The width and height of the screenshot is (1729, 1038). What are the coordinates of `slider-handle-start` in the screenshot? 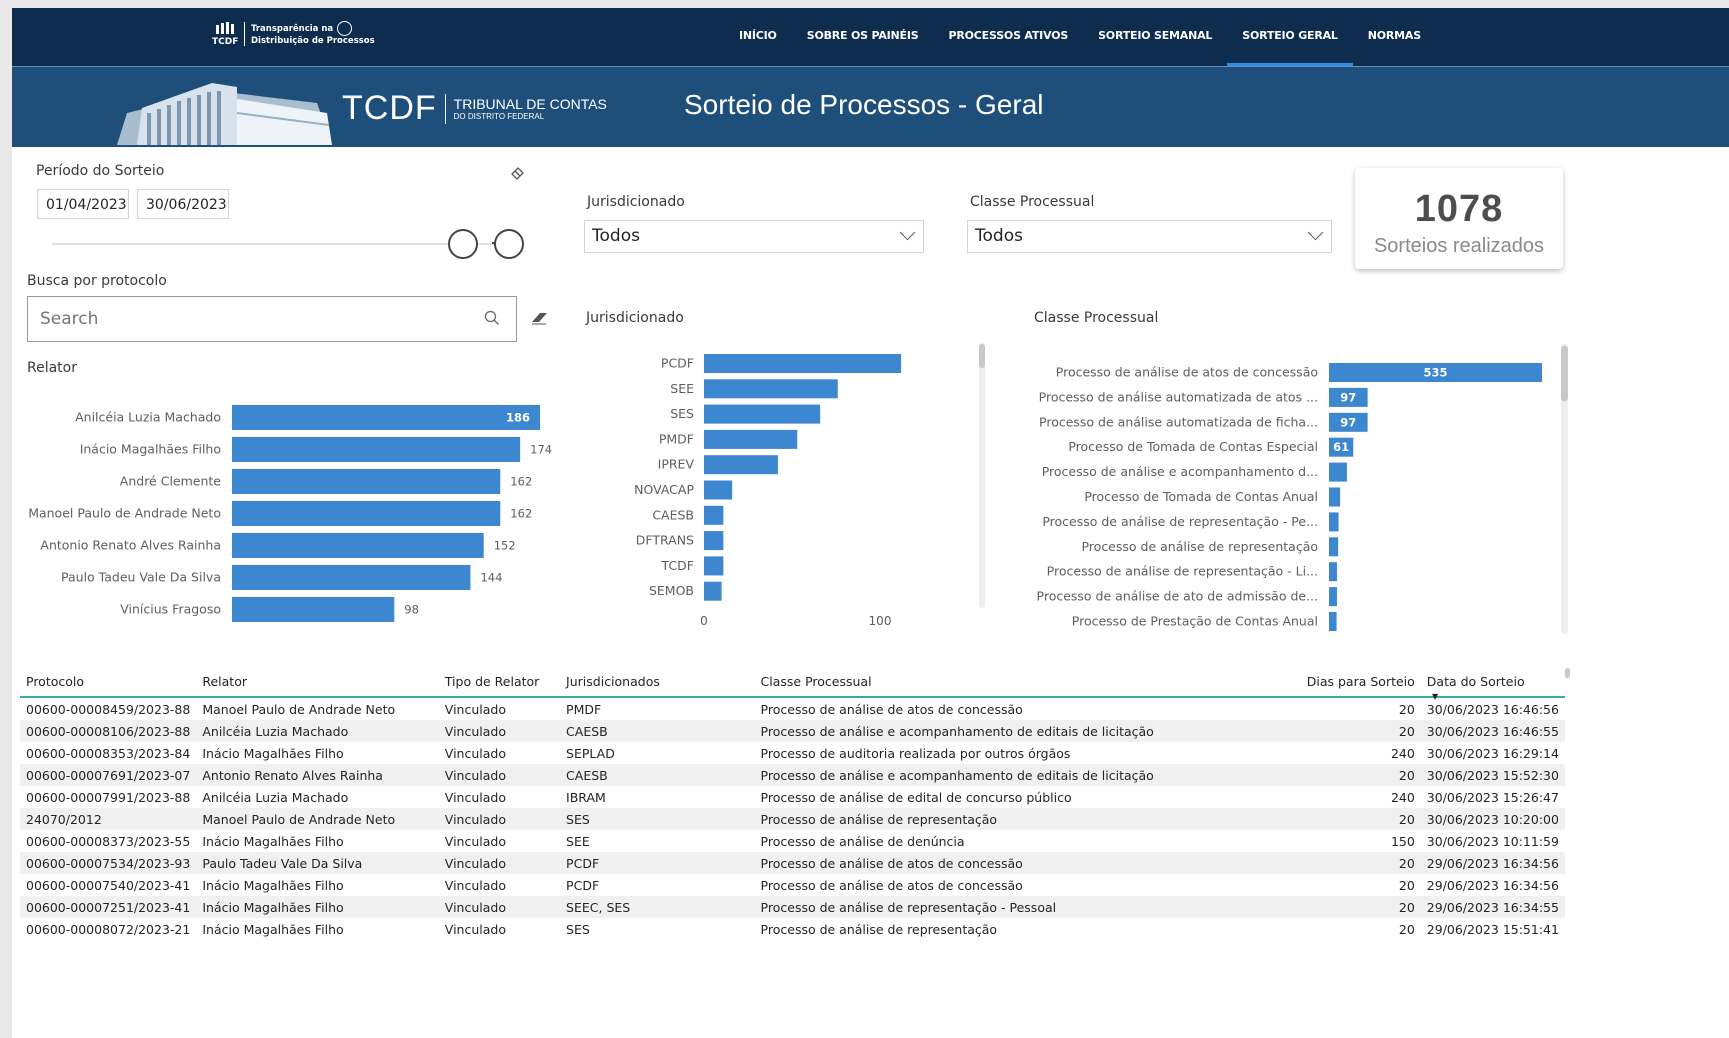 It's located at (463, 244).